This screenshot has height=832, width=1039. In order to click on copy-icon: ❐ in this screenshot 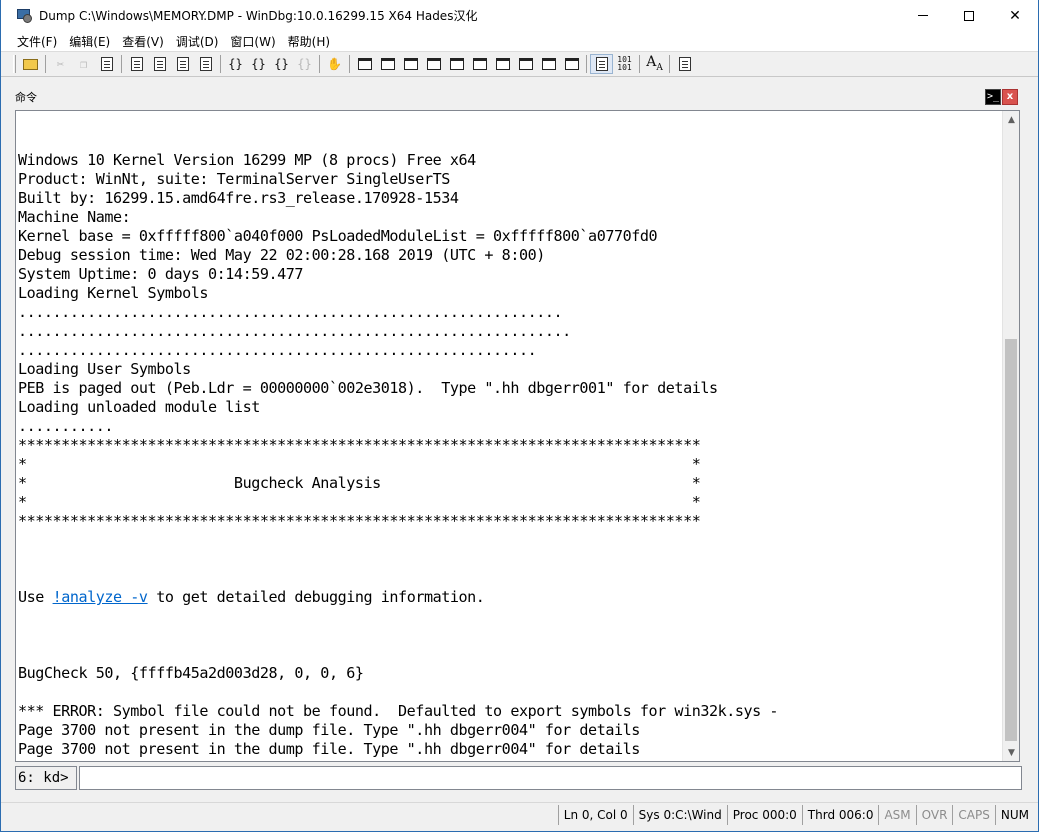, I will do `click(83, 64)`.